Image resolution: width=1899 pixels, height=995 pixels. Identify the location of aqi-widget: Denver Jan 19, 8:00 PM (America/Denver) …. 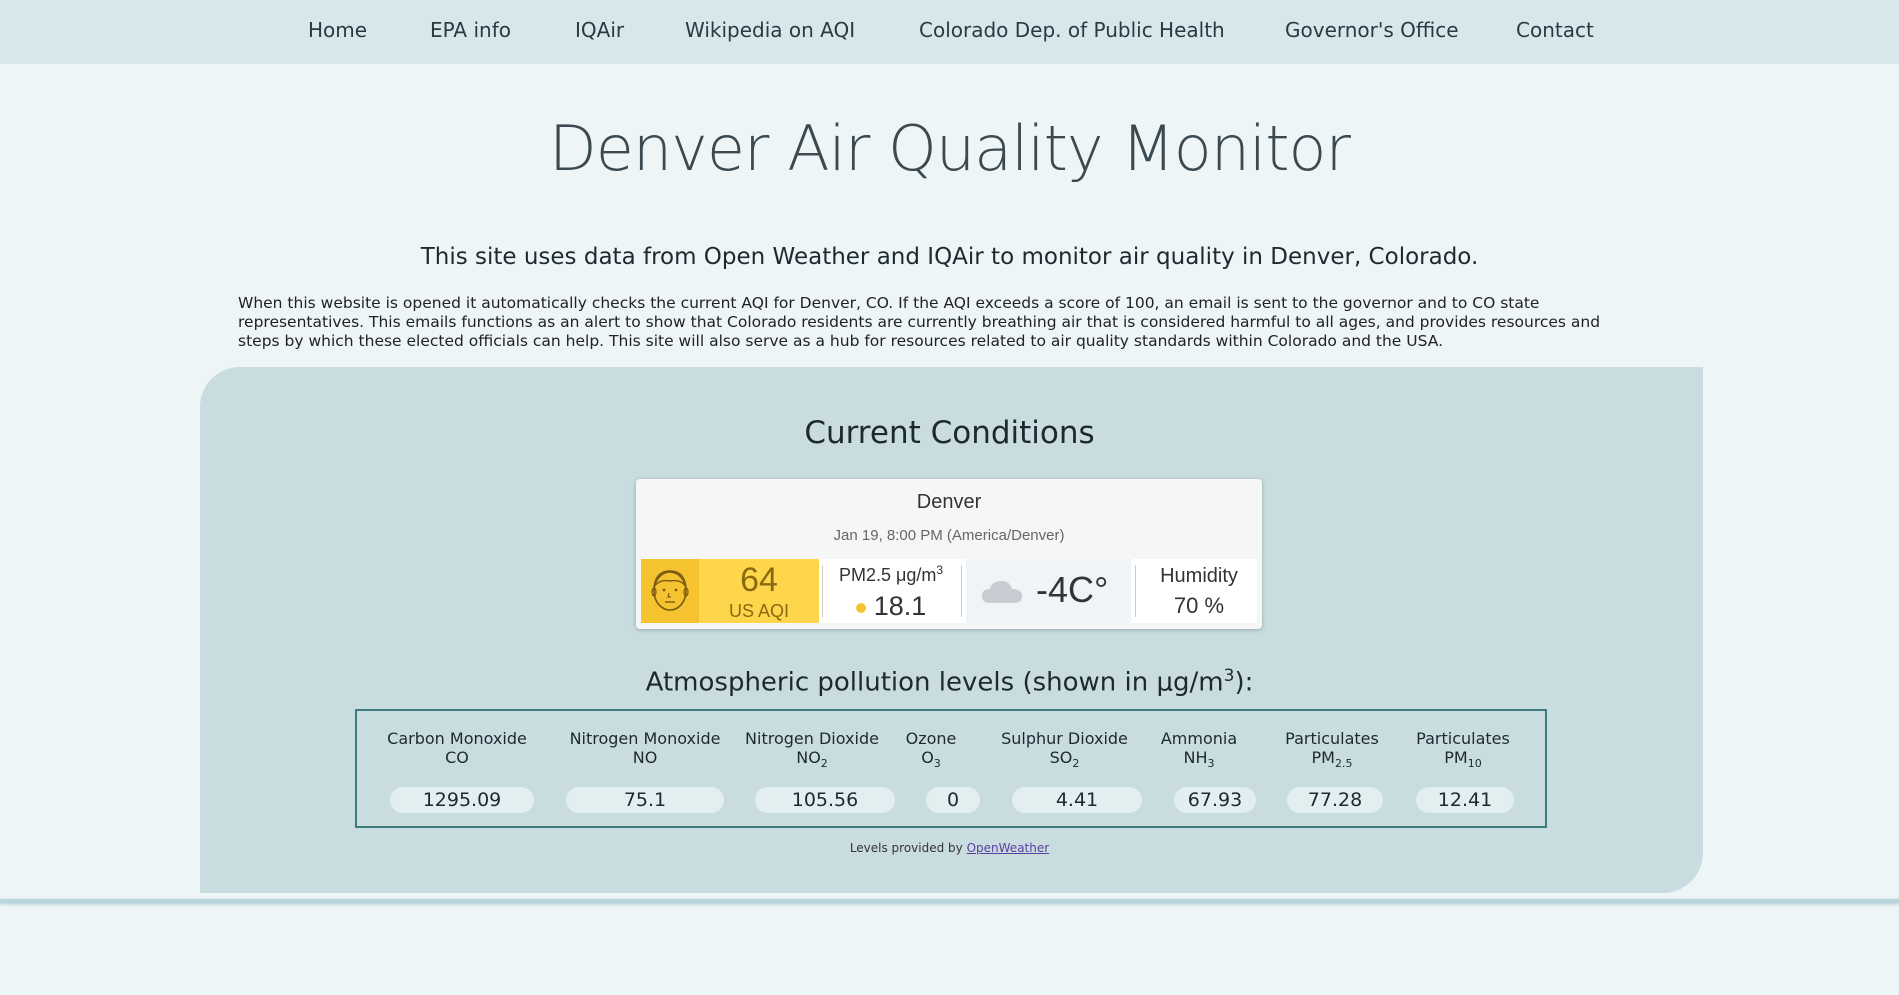
(949, 554).